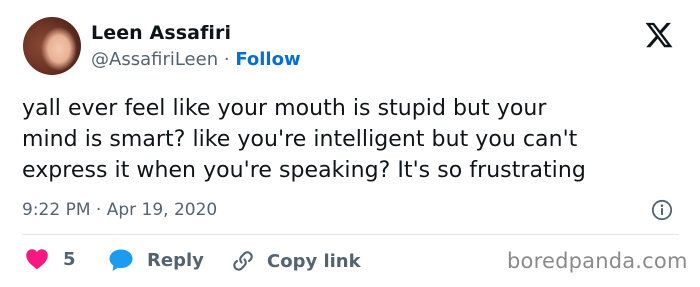  I want to click on handle-line: @AssafiriLeen · Follow, so click(196, 59).